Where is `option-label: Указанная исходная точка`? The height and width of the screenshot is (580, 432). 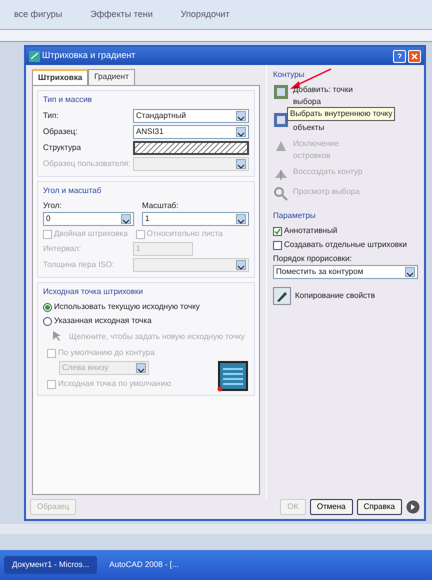
option-label: Указанная исходная точка is located at coordinates (103, 321).